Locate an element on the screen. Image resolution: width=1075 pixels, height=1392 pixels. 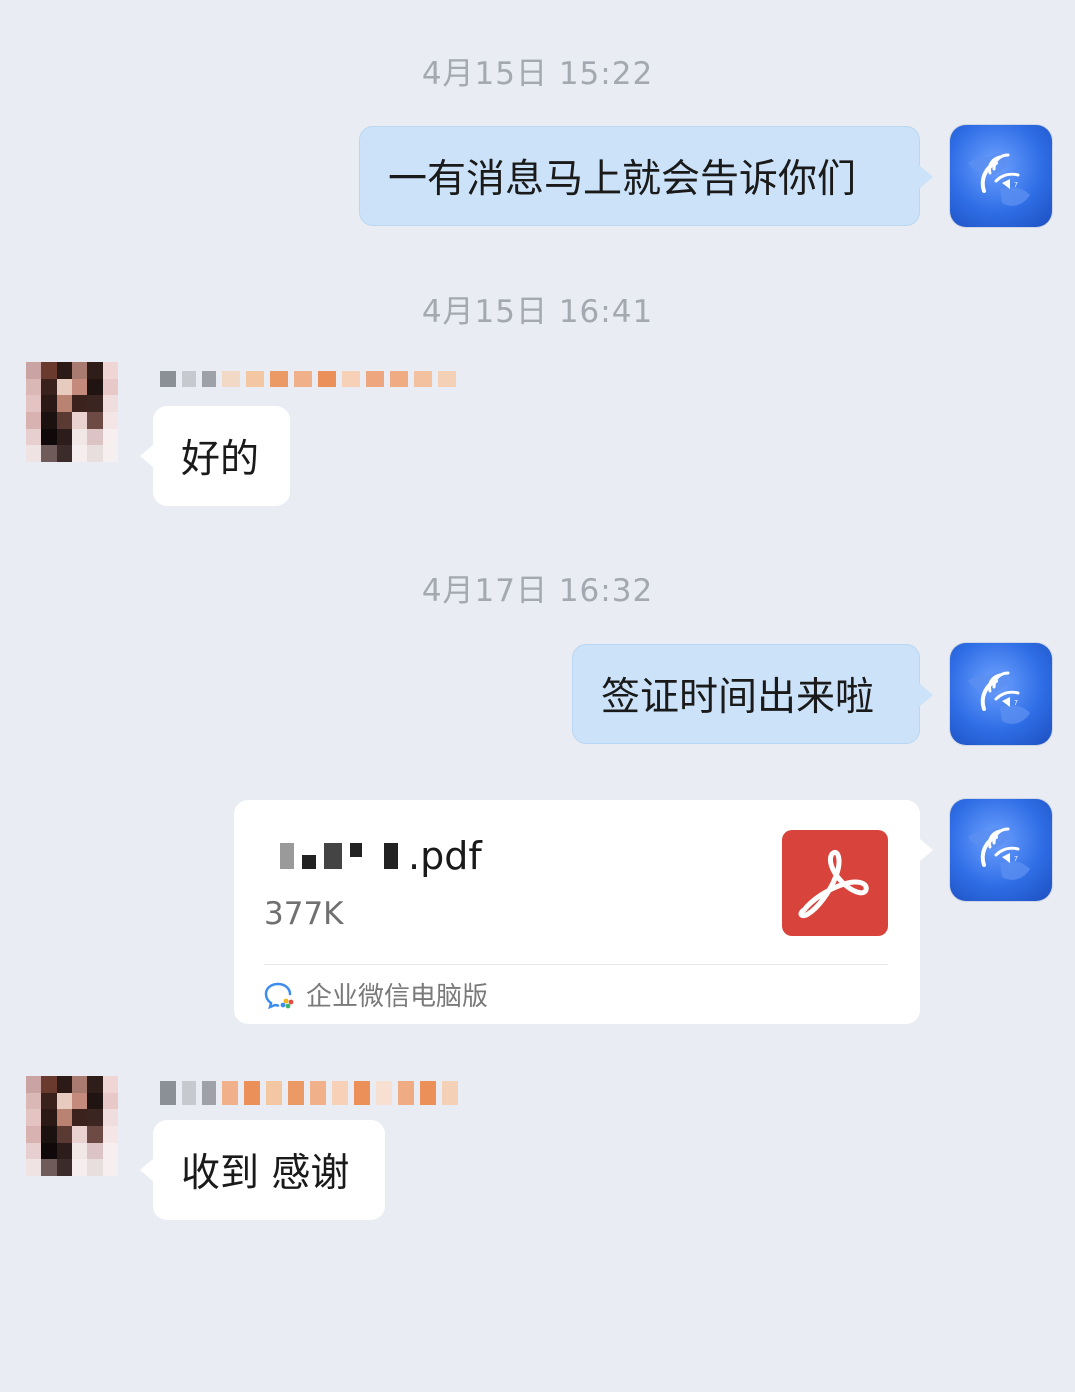
timestamp: 4月15日 16:41 is located at coordinates (537, 312).